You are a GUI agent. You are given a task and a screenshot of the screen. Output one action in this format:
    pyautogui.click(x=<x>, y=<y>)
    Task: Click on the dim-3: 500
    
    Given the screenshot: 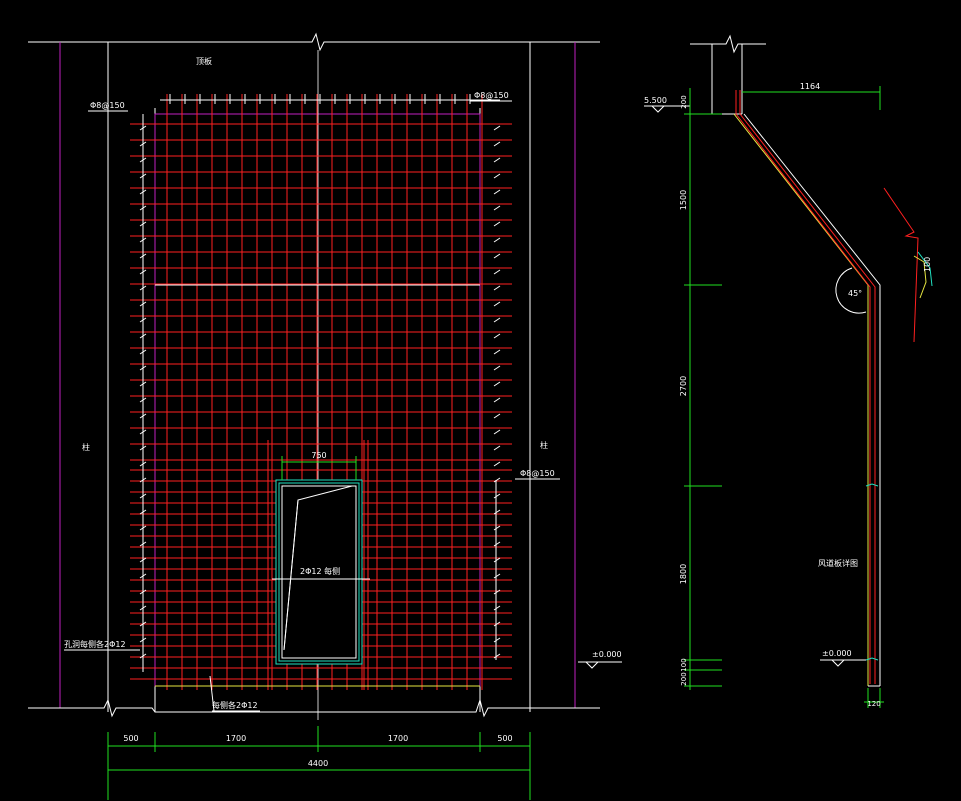 What is the action you would take?
    pyautogui.click(x=504, y=738)
    